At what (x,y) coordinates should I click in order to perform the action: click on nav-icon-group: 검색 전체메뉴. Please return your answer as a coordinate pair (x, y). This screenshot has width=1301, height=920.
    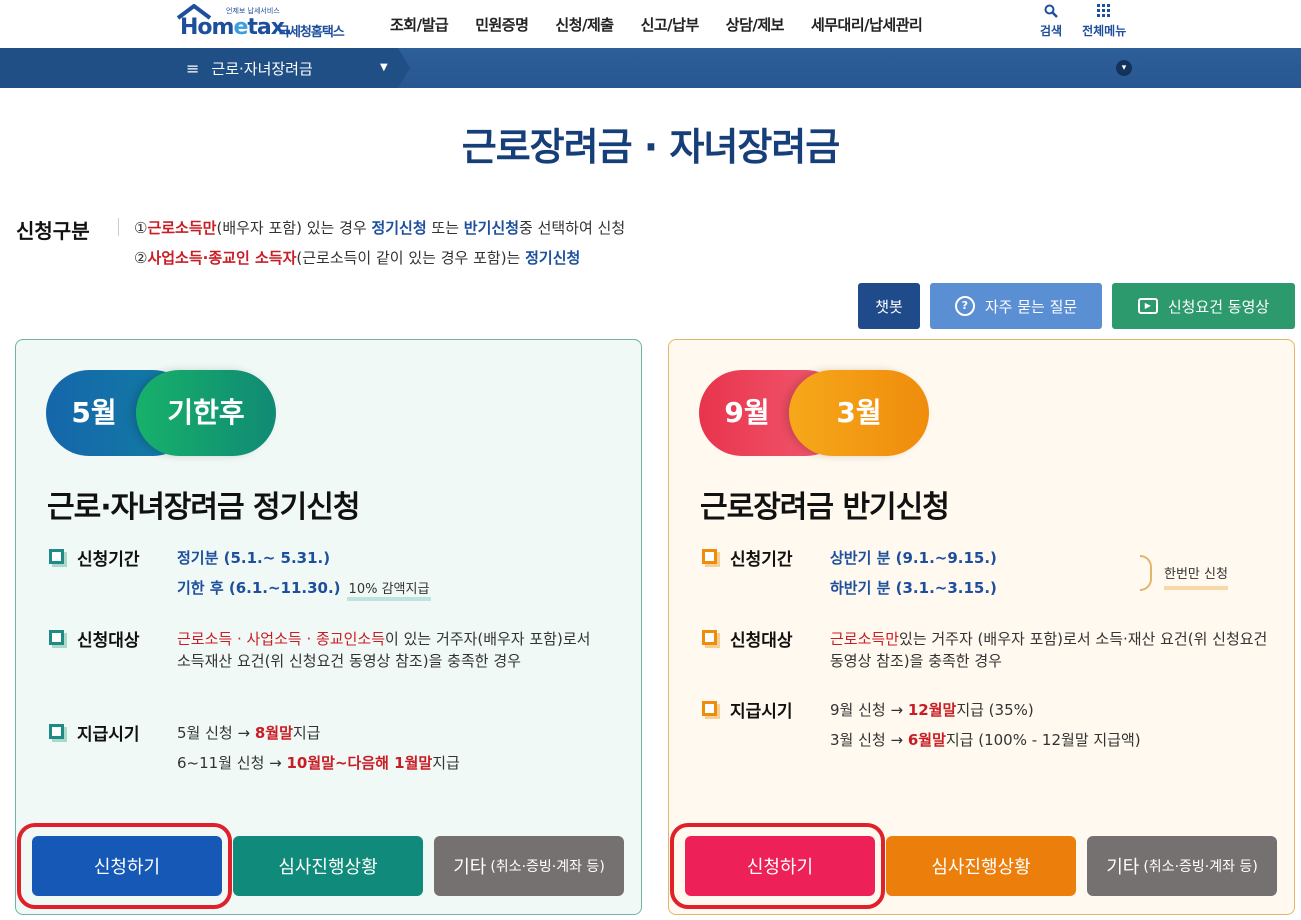
    Looking at the image, I should click on (1083, 21).